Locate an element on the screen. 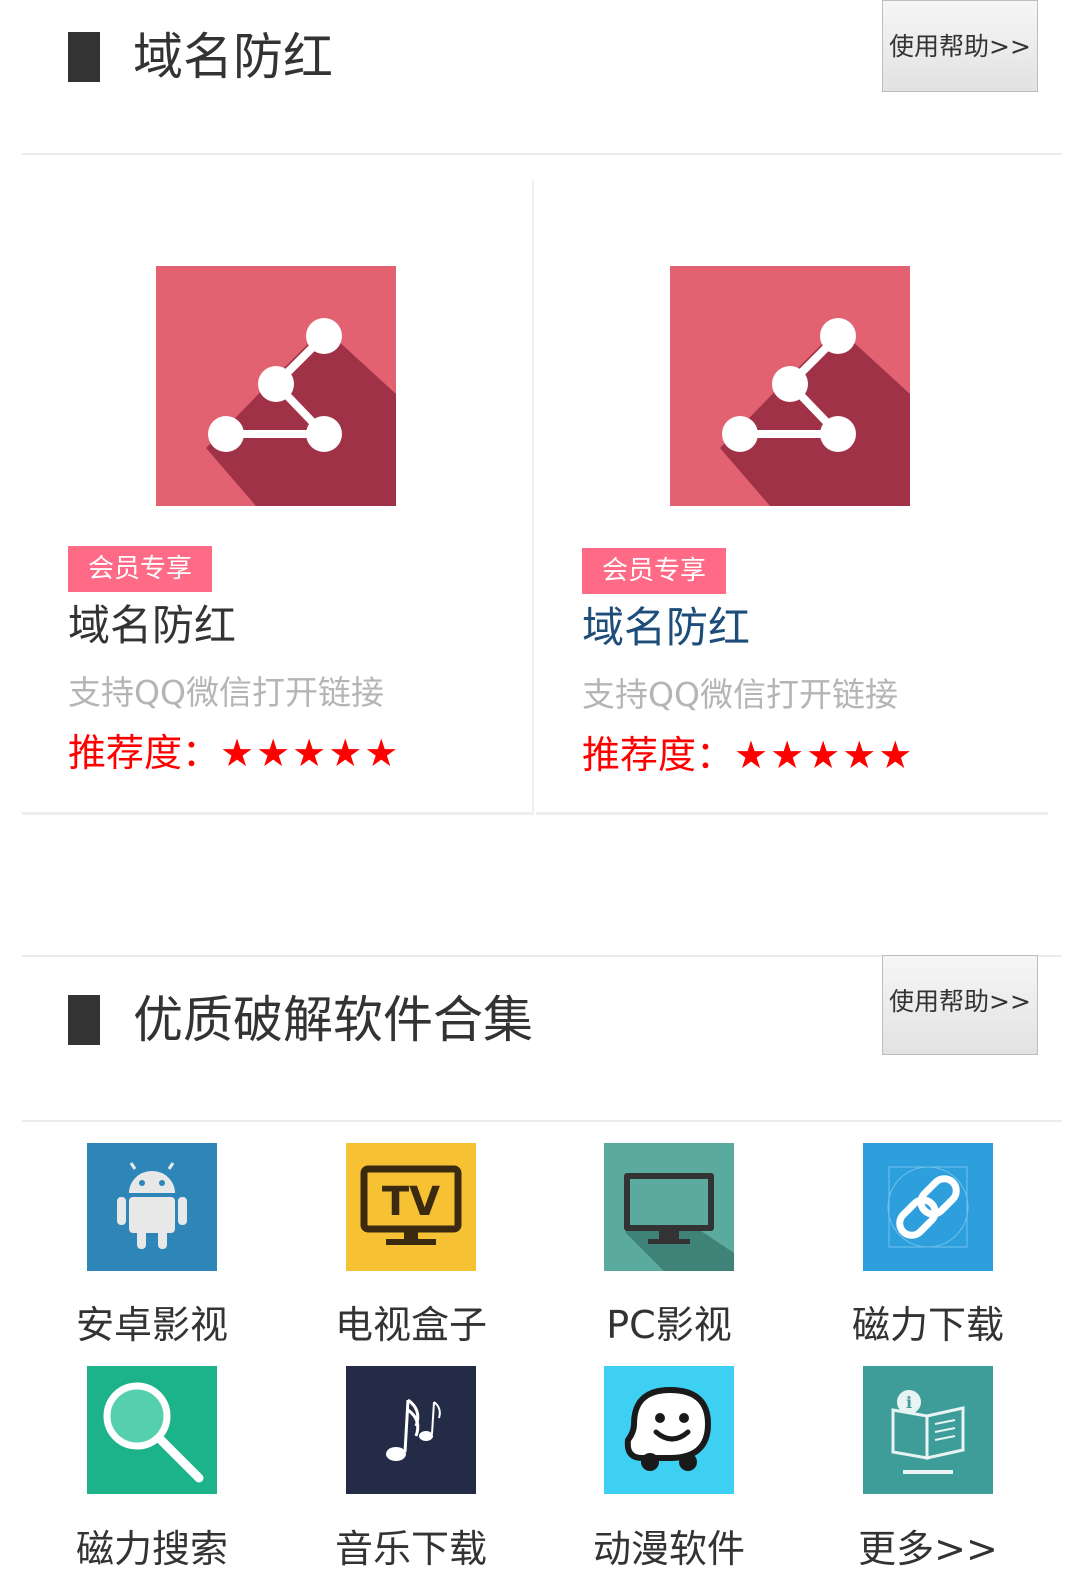 The height and width of the screenshot is (1591, 1080). grid-label: 更多>> is located at coordinates (928, 1545).